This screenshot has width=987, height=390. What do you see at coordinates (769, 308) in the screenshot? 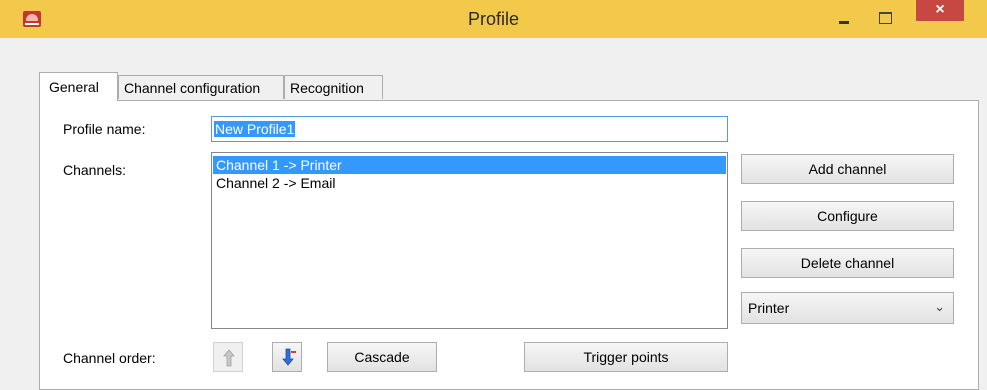
I see `channel-type-value: Printer` at bounding box center [769, 308].